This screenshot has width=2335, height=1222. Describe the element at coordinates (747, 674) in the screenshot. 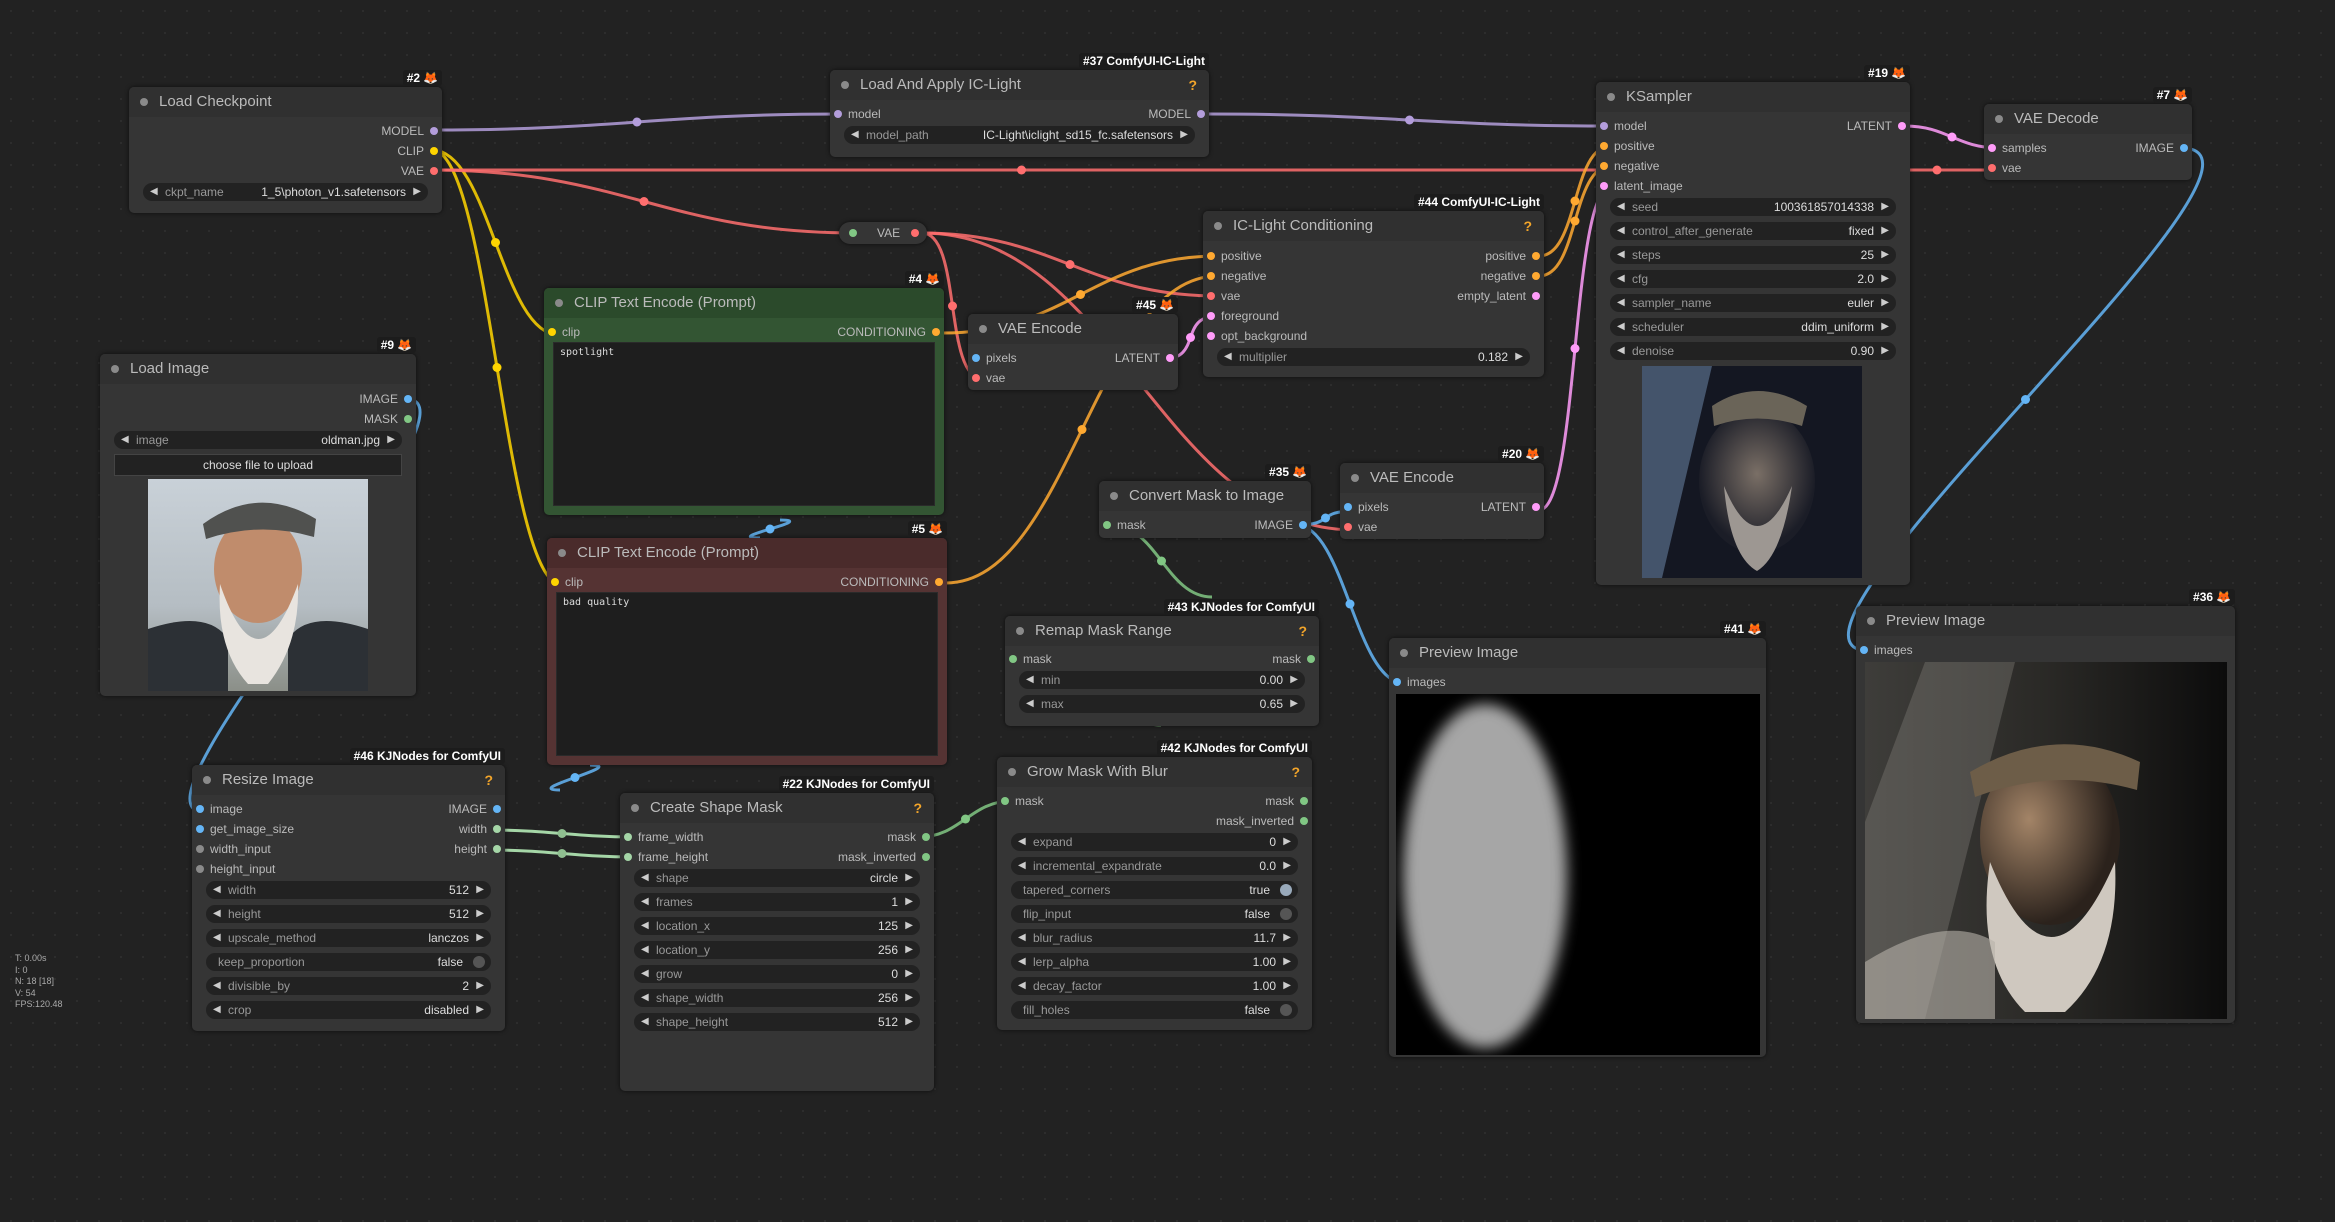

I see `prompt-textarea: bad quality` at that location.